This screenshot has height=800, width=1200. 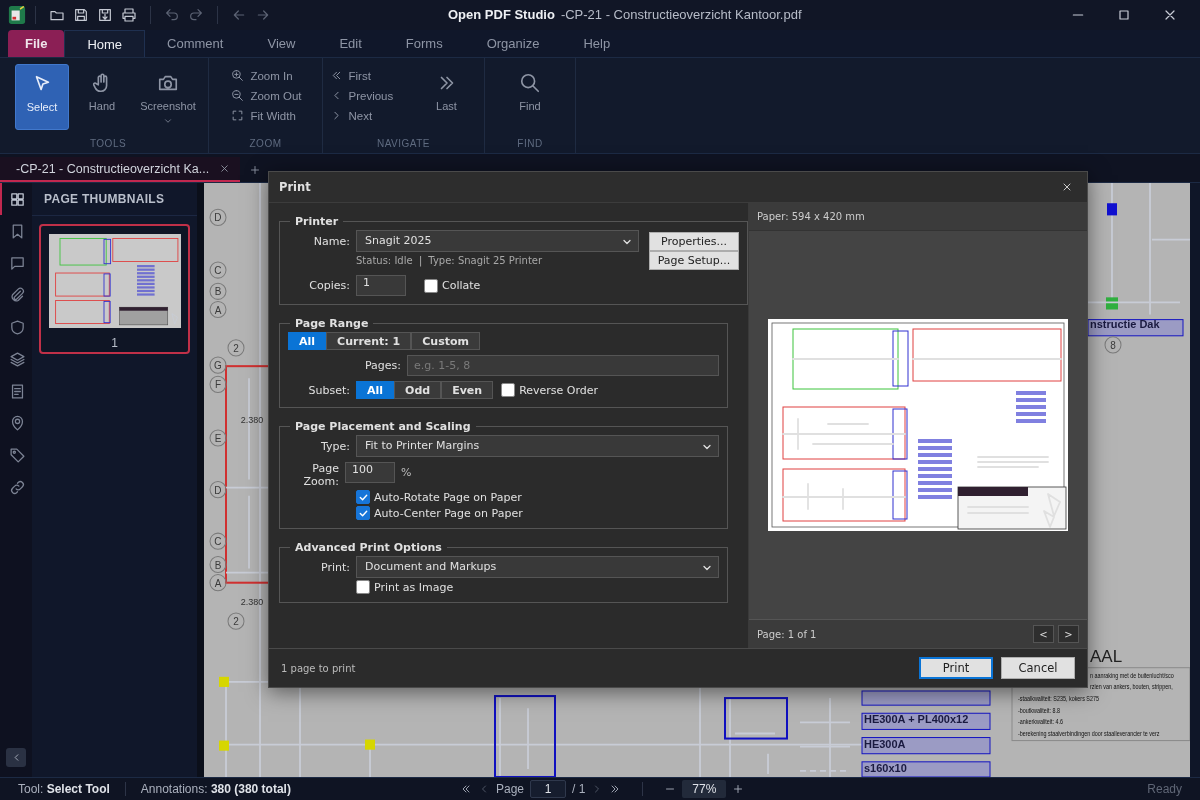 I want to click on printer-type: Type: Snagit 25 Printer, so click(x=485, y=260).